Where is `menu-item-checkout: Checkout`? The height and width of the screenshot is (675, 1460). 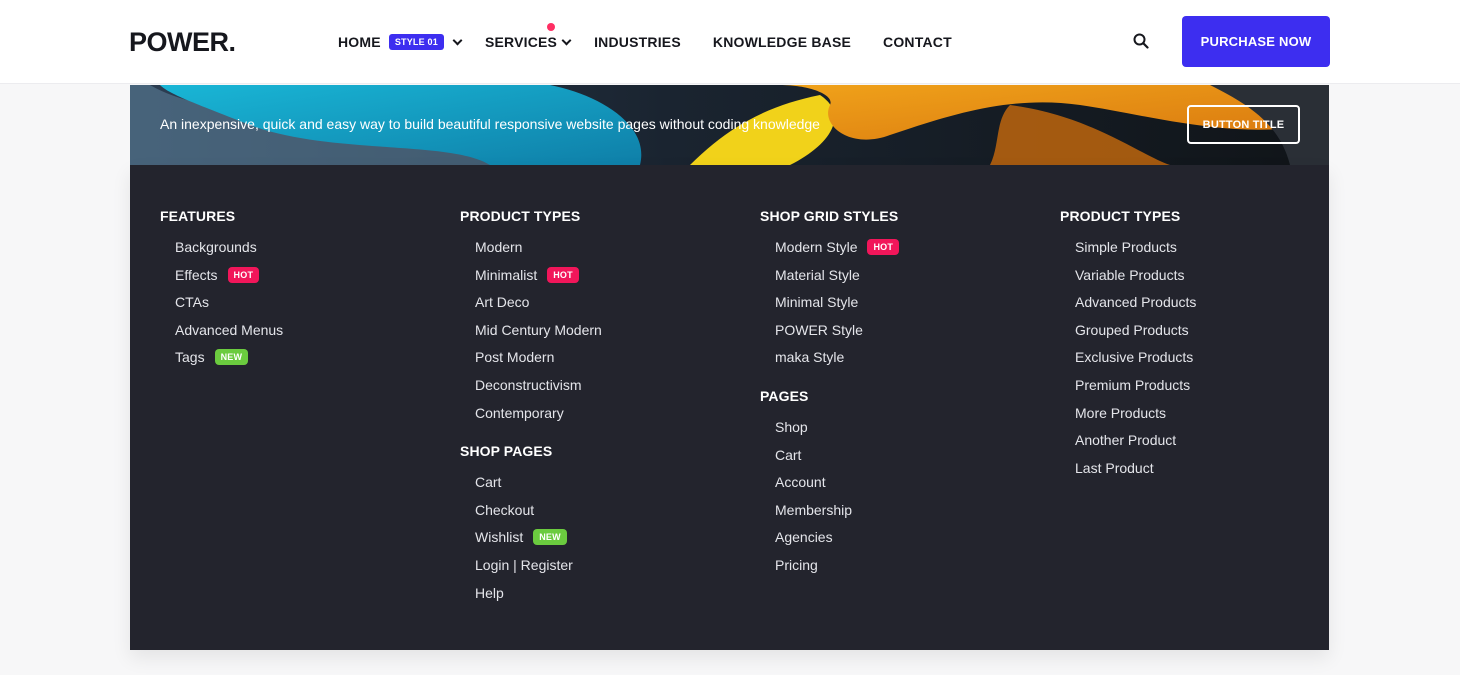 menu-item-checkout: Checkout is located at coordinates (531, 515).